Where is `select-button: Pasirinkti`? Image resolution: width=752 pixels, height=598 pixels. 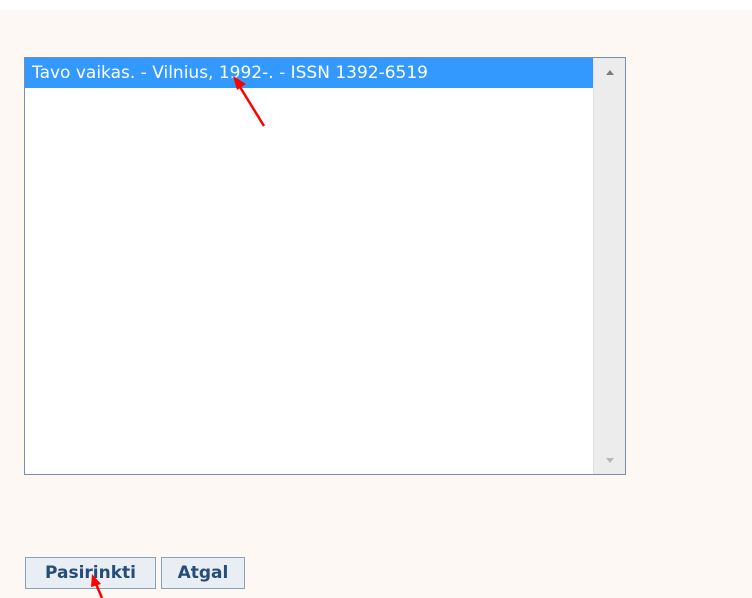 select-button: Pasirinkti is located at coordinates (90, 573).